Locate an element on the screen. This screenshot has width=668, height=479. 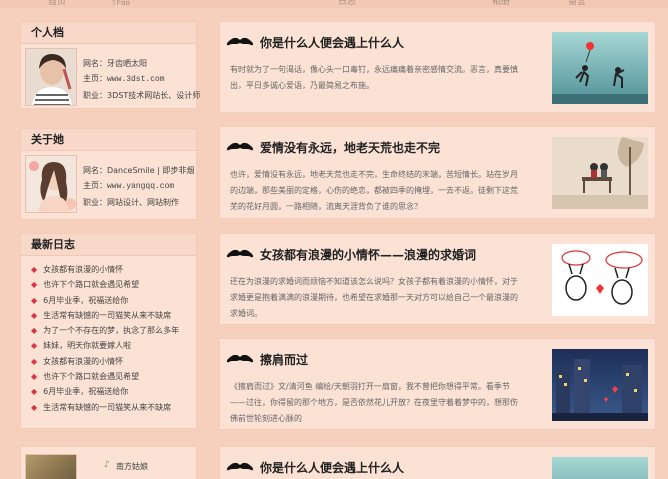
profile-panel-title: 个人档 is located at coordinates (108, 33).